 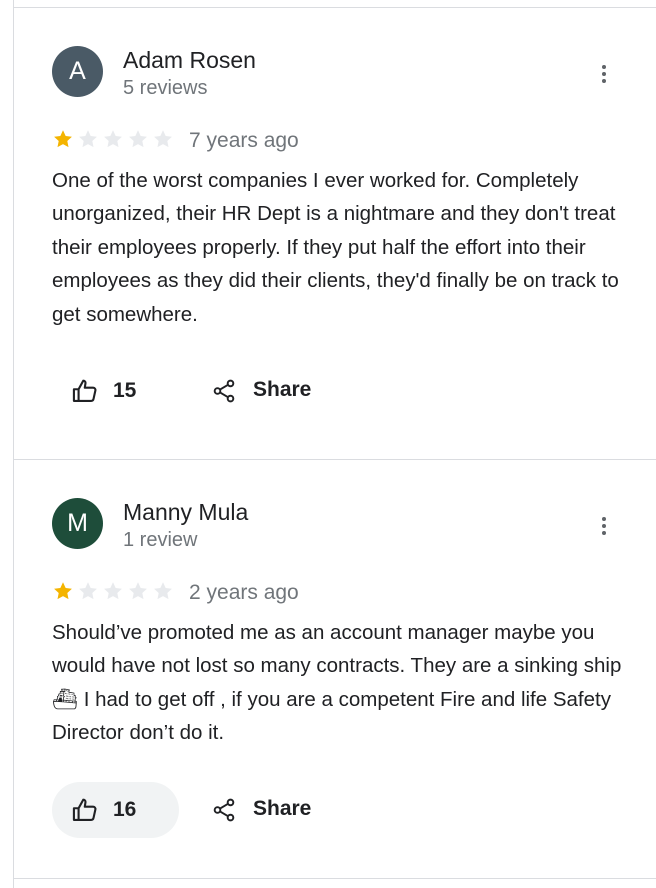 I want to click on like-button: 15, so click(x=115, y=391).